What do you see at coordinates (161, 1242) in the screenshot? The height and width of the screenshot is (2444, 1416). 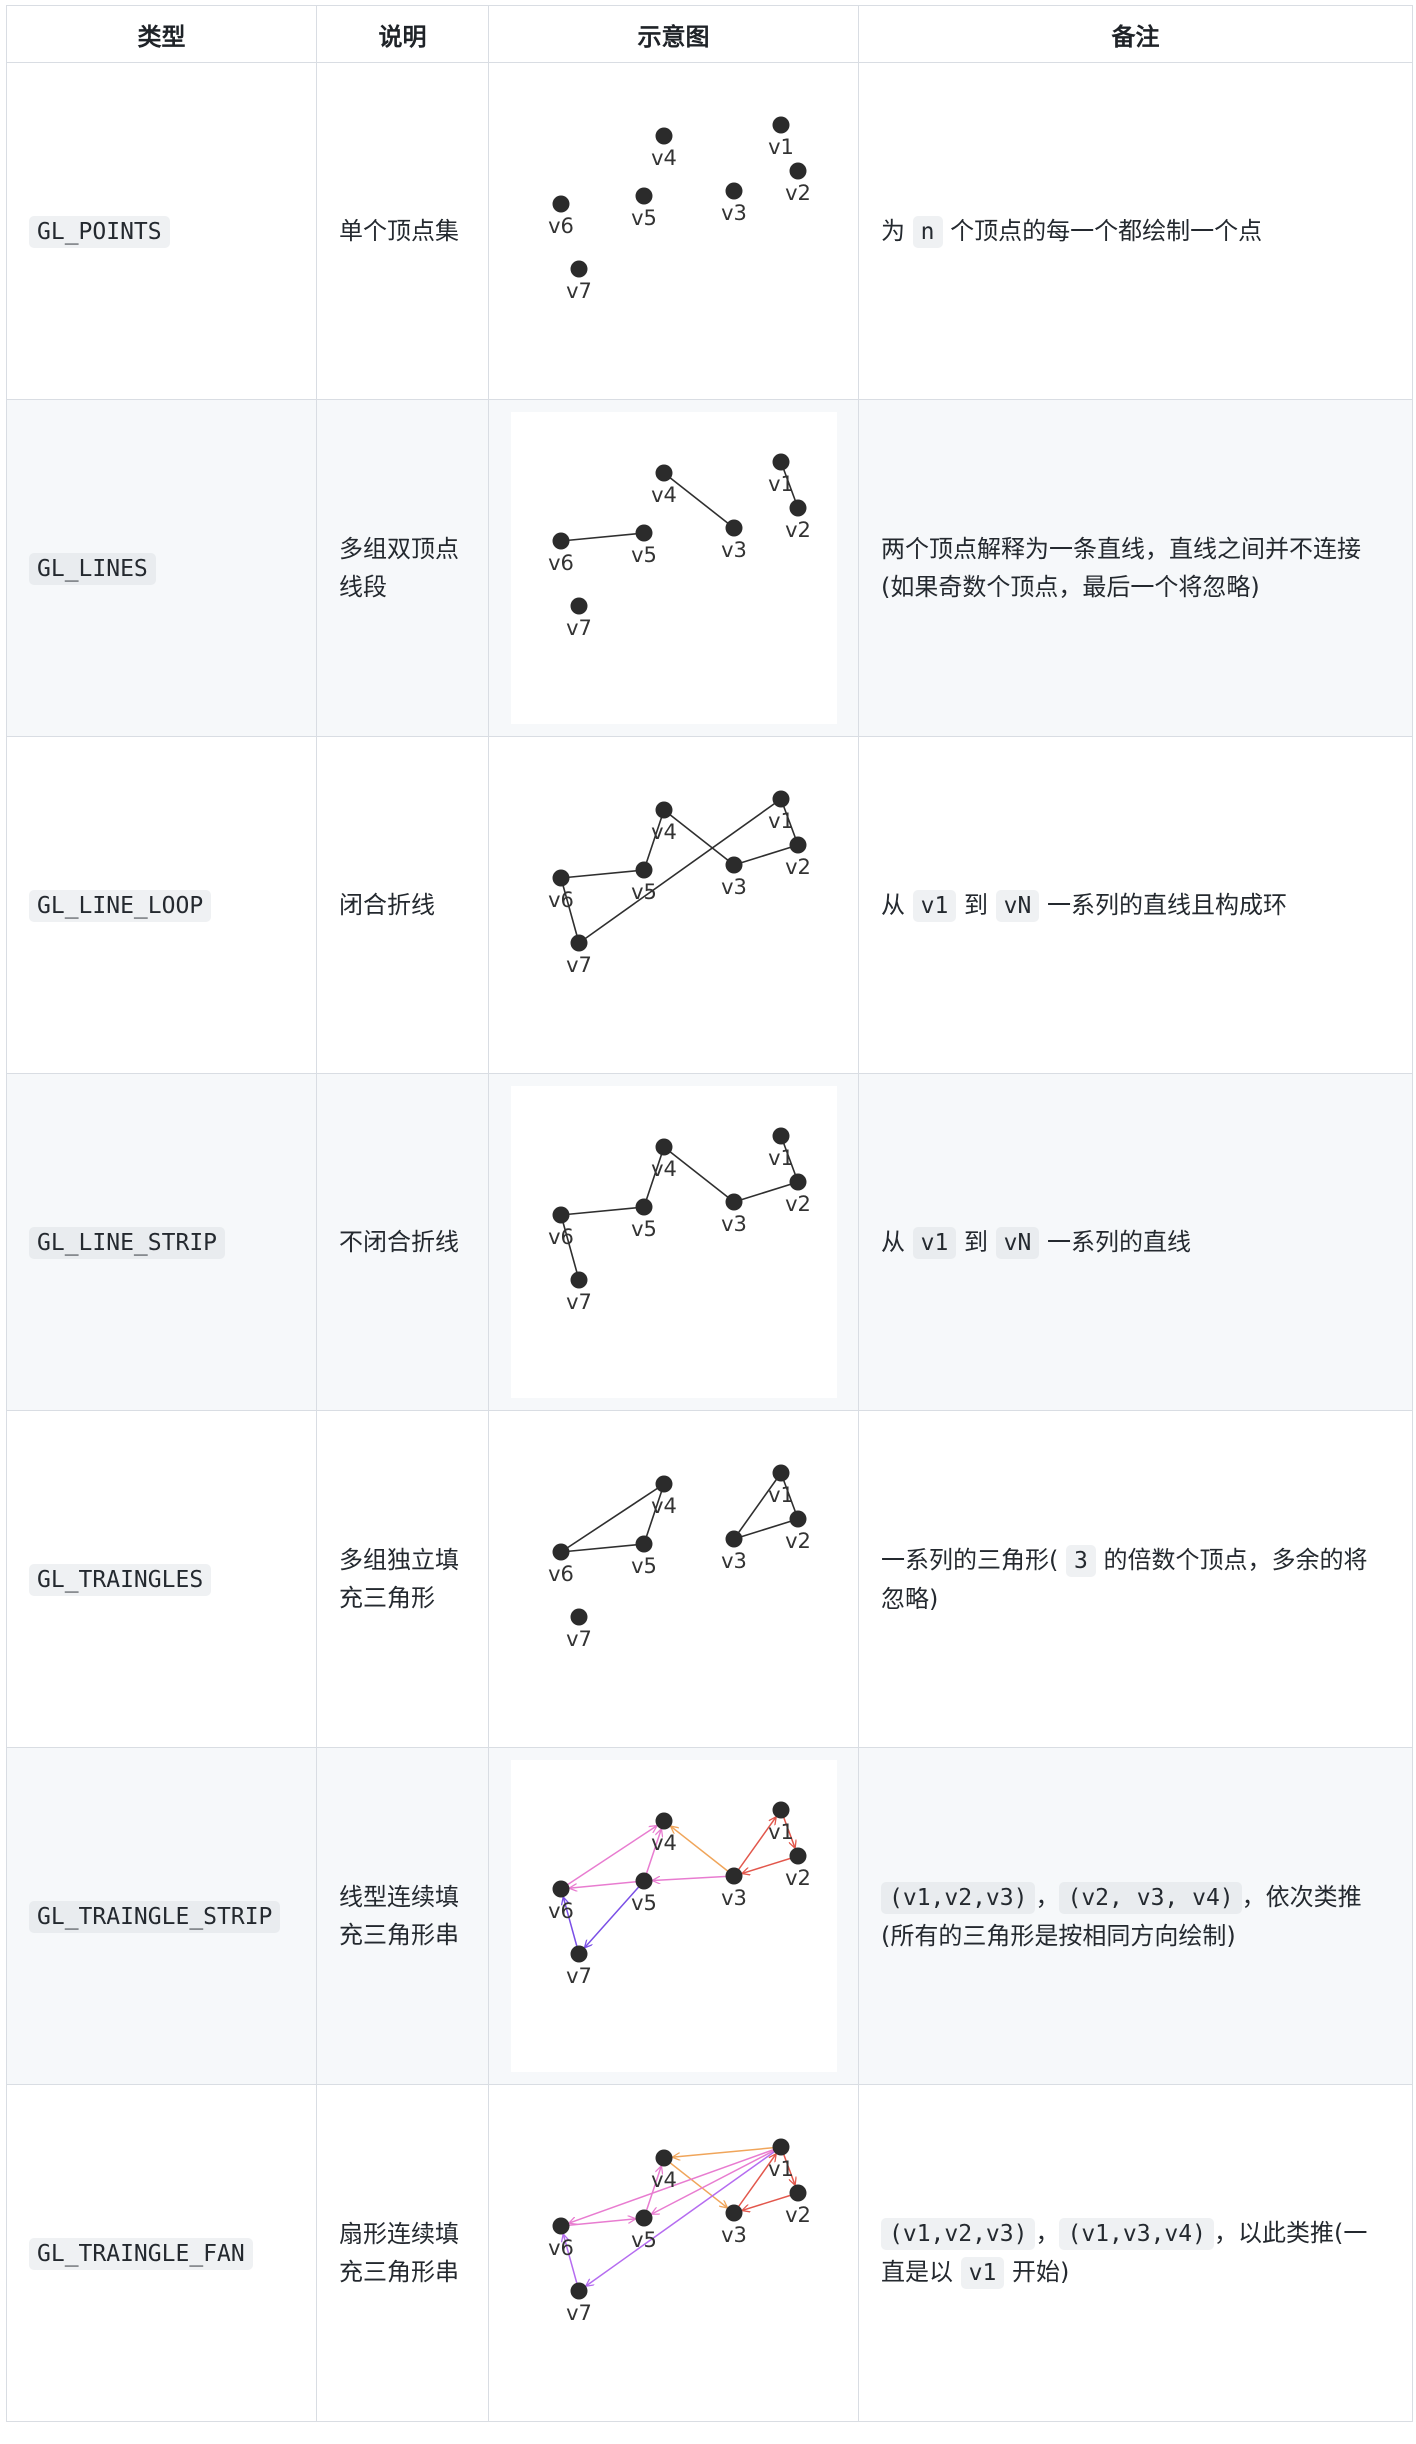 I see `cell-type: GL_LINE_STRIP` at bounding box center [161, 1242].